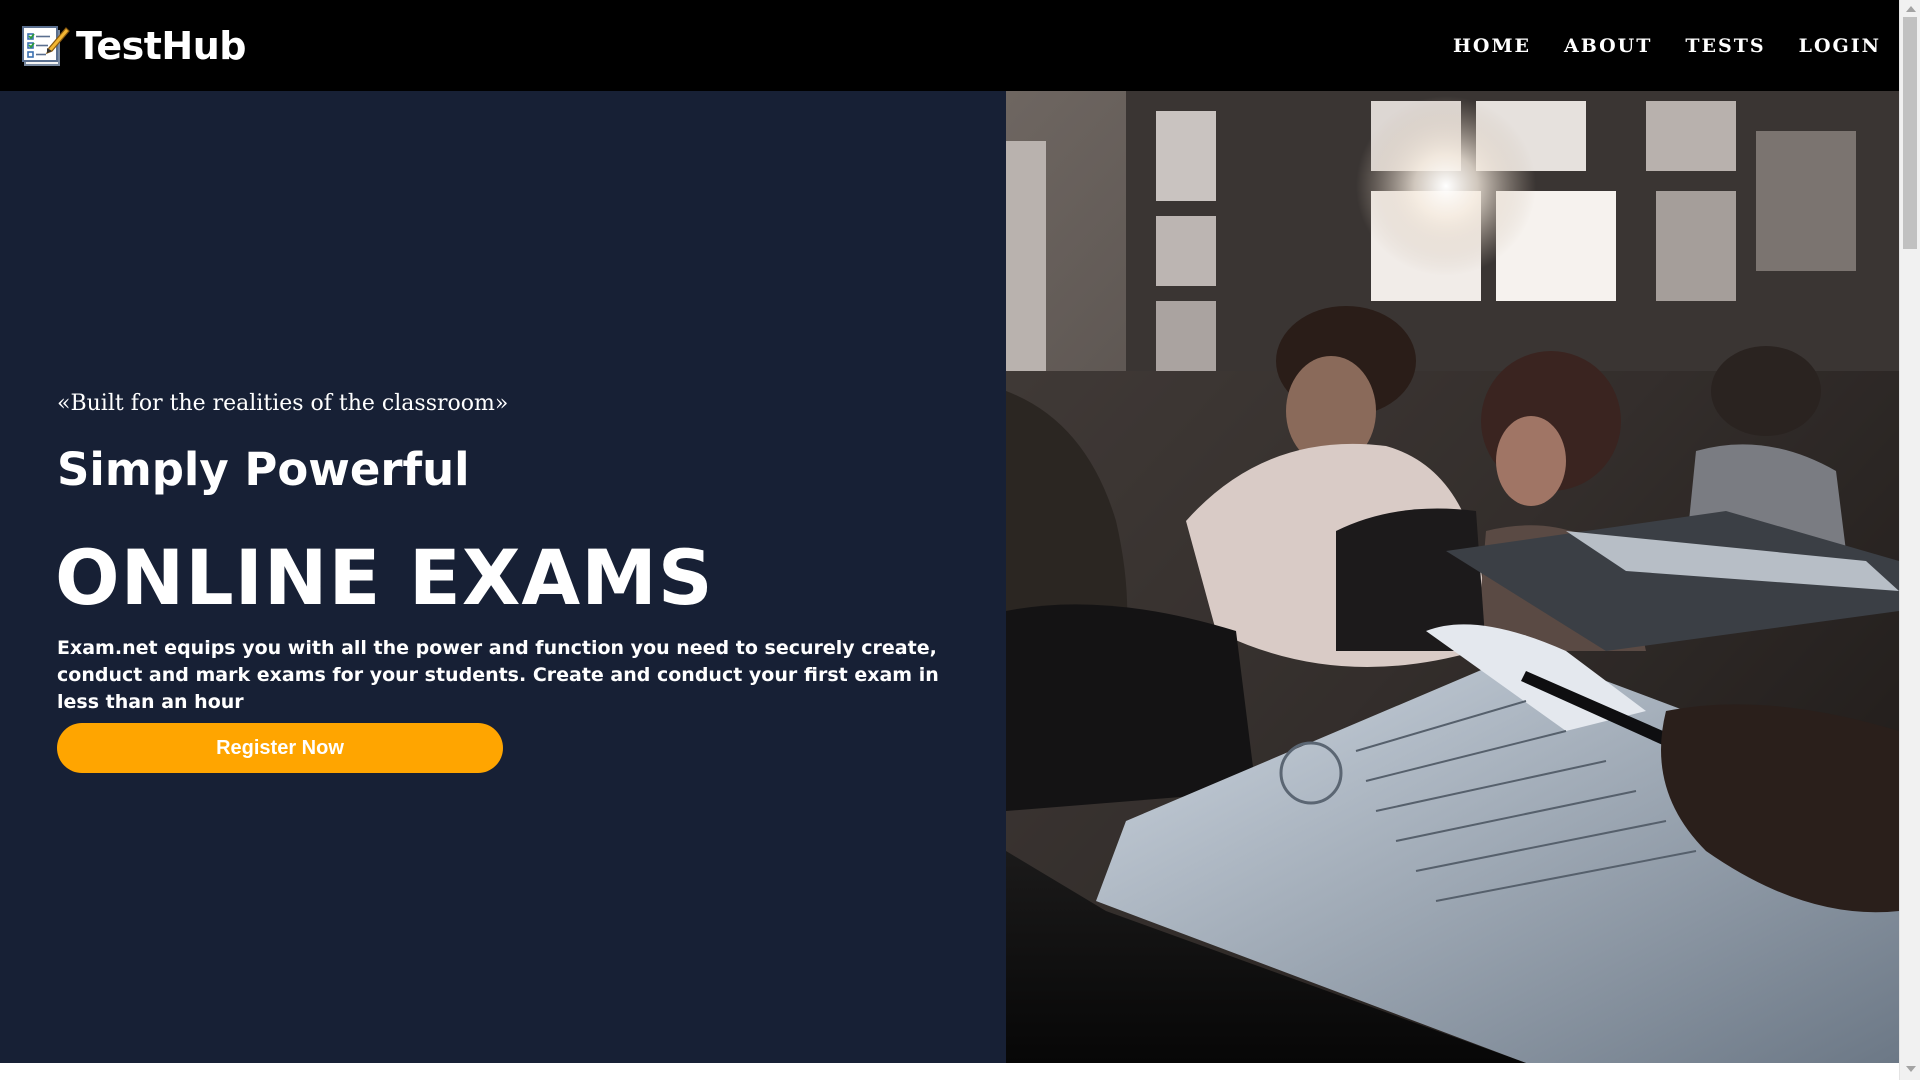 Image resolution: width=1920 pixels, height=1080 pixels. Describe the element at coordinates (1492, 46) in the screenshot. I see `nav-home: HOME` at that location.